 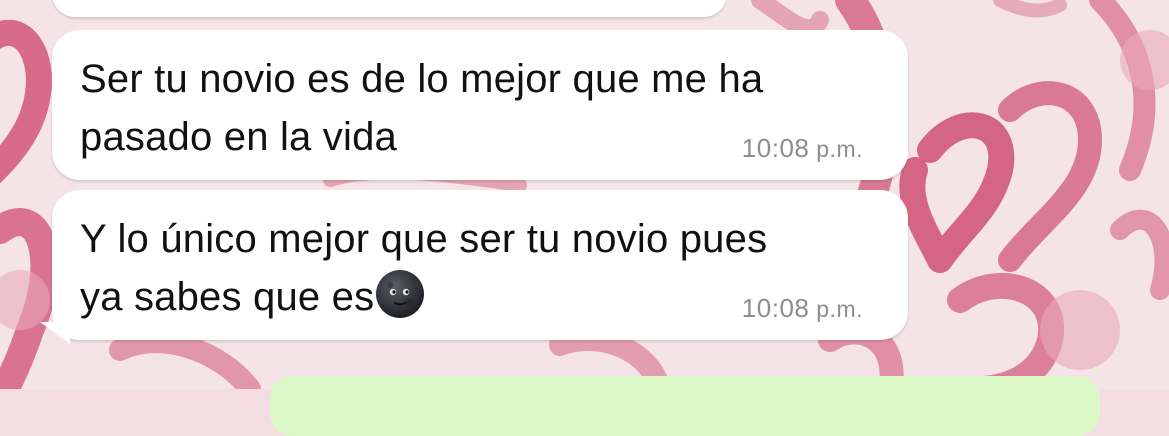 What do you see at coordinates (389, 8) in the screenshot?
I see `previous-message-bubble` at bounding box center [389, 8].